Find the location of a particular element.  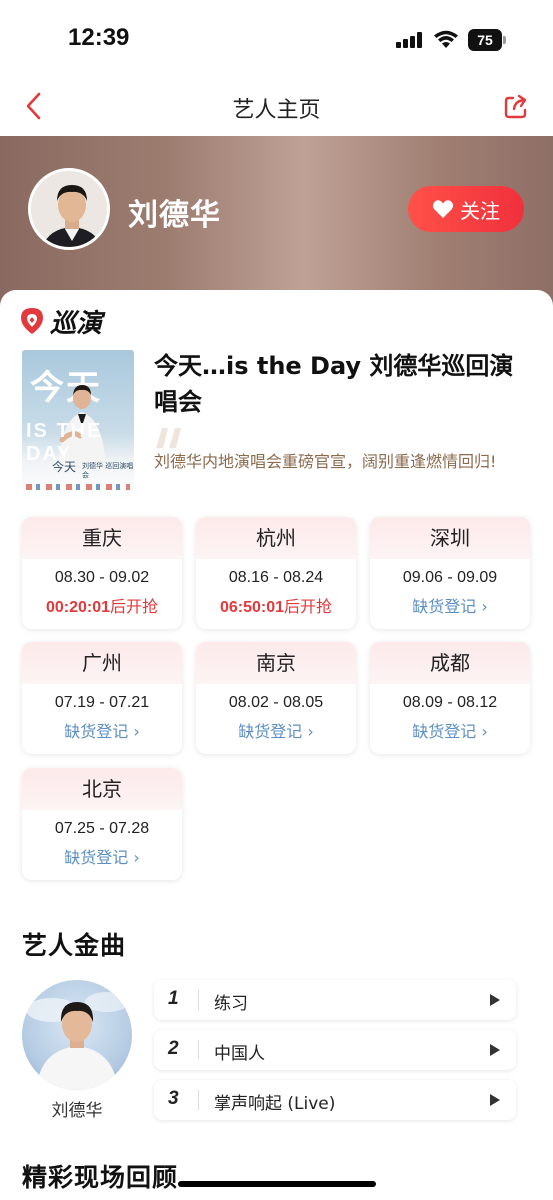

city-card-beijing: 北京 07.25 - 07.28 缺货登记 › is located at coordinates (102, 824).